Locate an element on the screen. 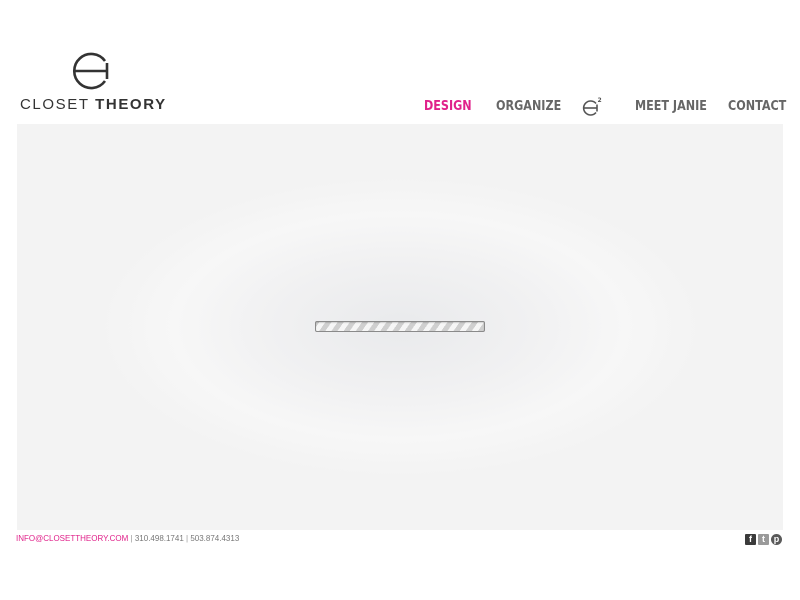 This screenshot has height=600, width=800. e2-superscript: 2 is located at coordinates (600, 100).